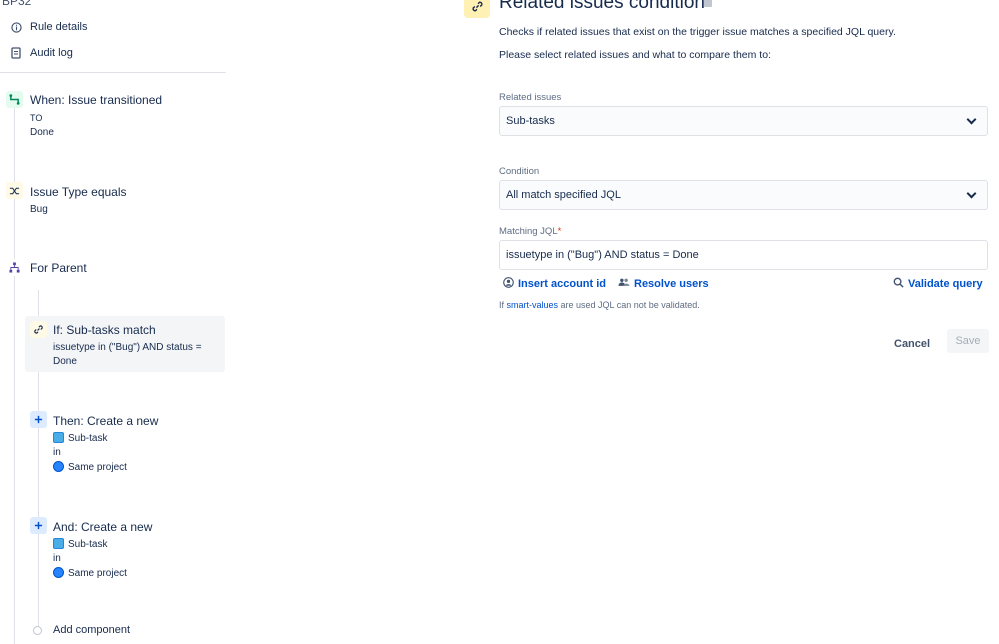 Image resolution: width=999 pixels, height=644 pixels. Describe the element at coordinates (14, 99) in the screenshot. I see `trigger-icon` at that location.